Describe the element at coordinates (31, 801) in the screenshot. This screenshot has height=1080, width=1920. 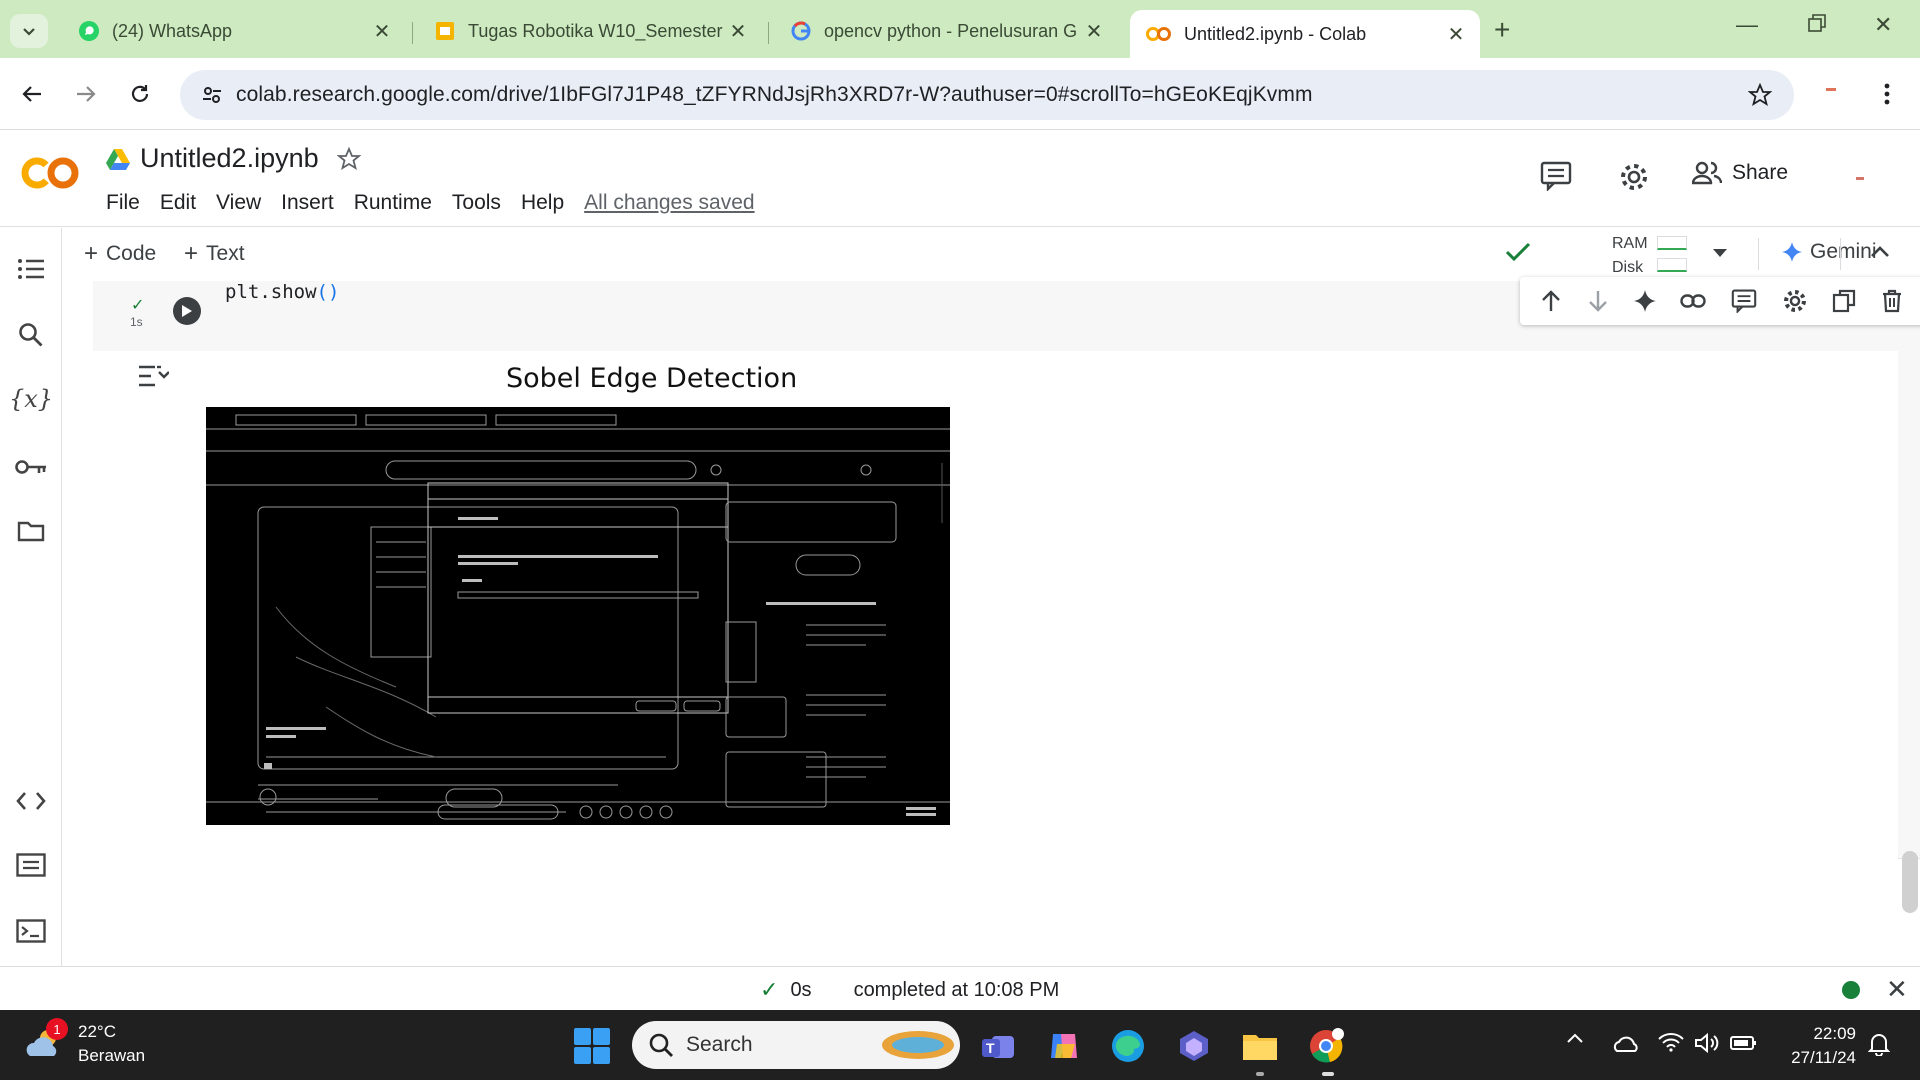
I see `code-snippets-icon` at that location.